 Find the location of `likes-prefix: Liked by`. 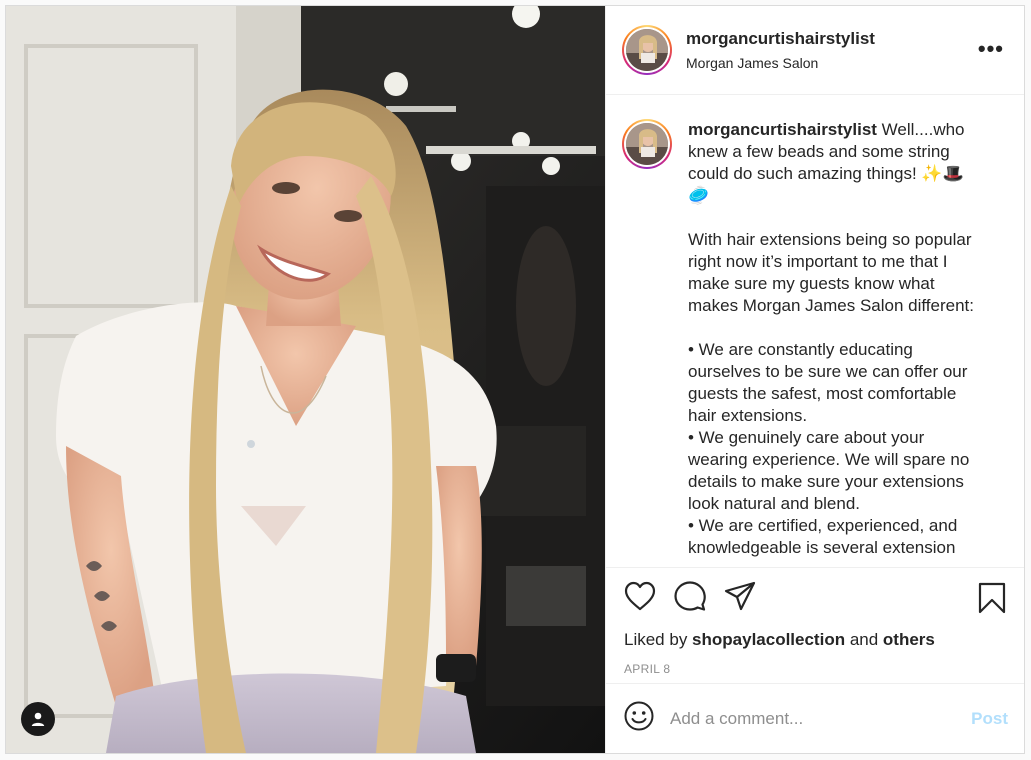

likes-prefix: Liked by is located at coordinates (658, 639).